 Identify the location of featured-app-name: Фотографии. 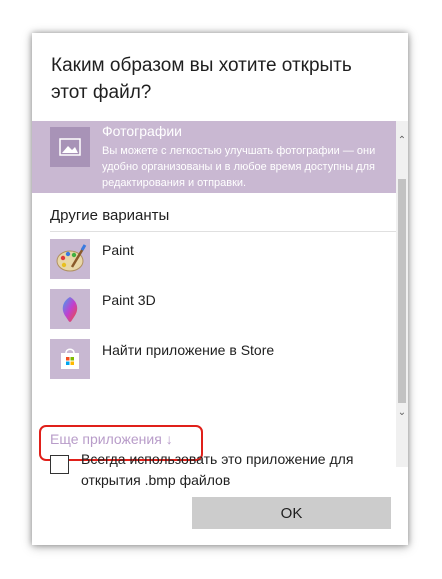
(142, 131).